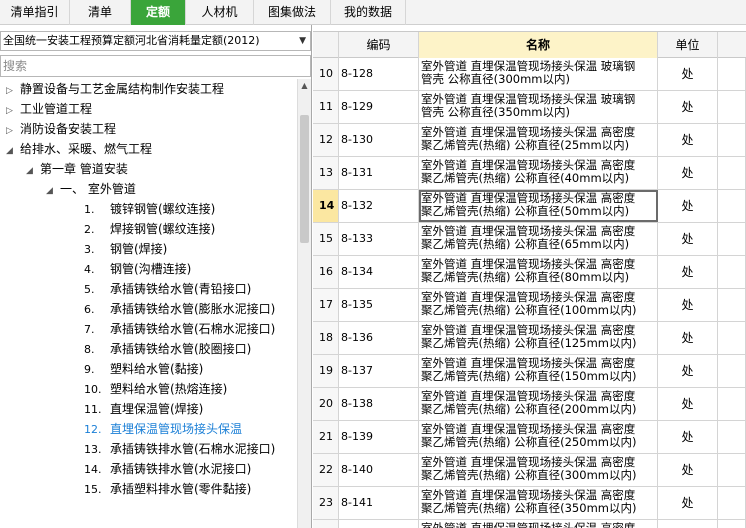 The height and width of the screenshot is (528, 746). What do you see at coordinates (167, 349) in the screenshot?
I see `tree-leaf-item: 8. 承插铸铁给水管(胶圈接口)` at bounding box center [167, 349].